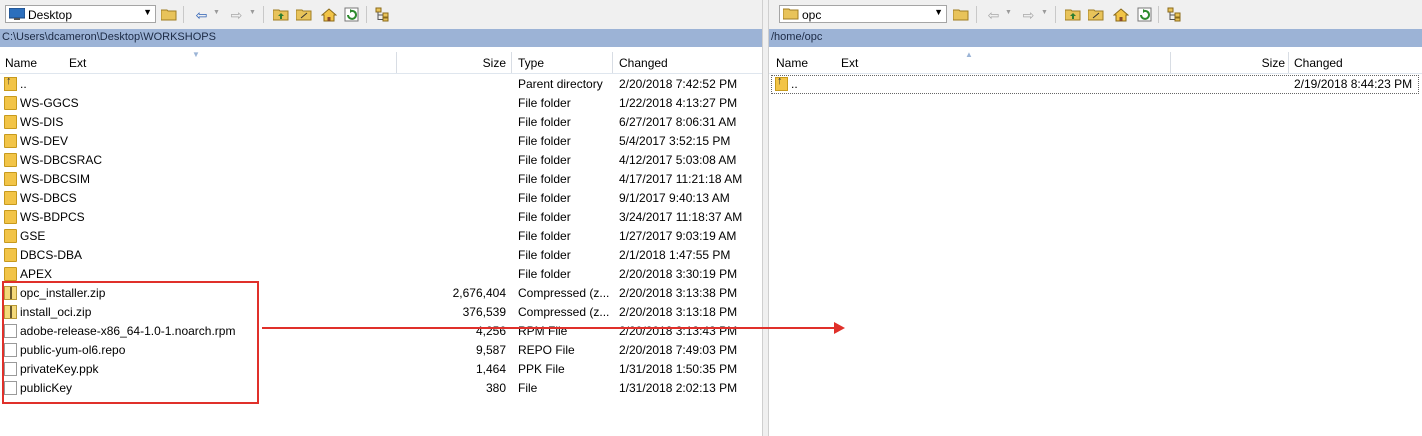 This screenshot has height=436, width=1422. I want to click on local-location-text: Desktop, so click(50, 15).